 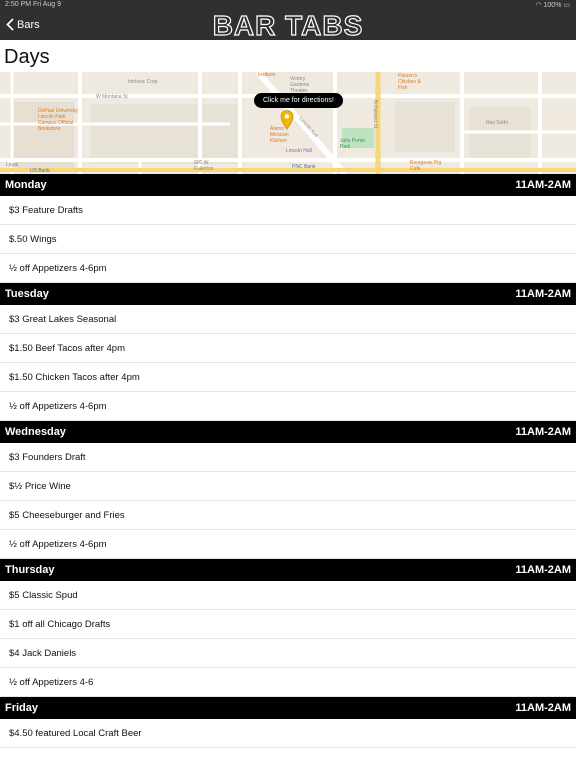 What do you see at coordinates (288, 486) in the screenshot?
I see `special-item: $½ Price Wine` at bounding box center [288, 486].